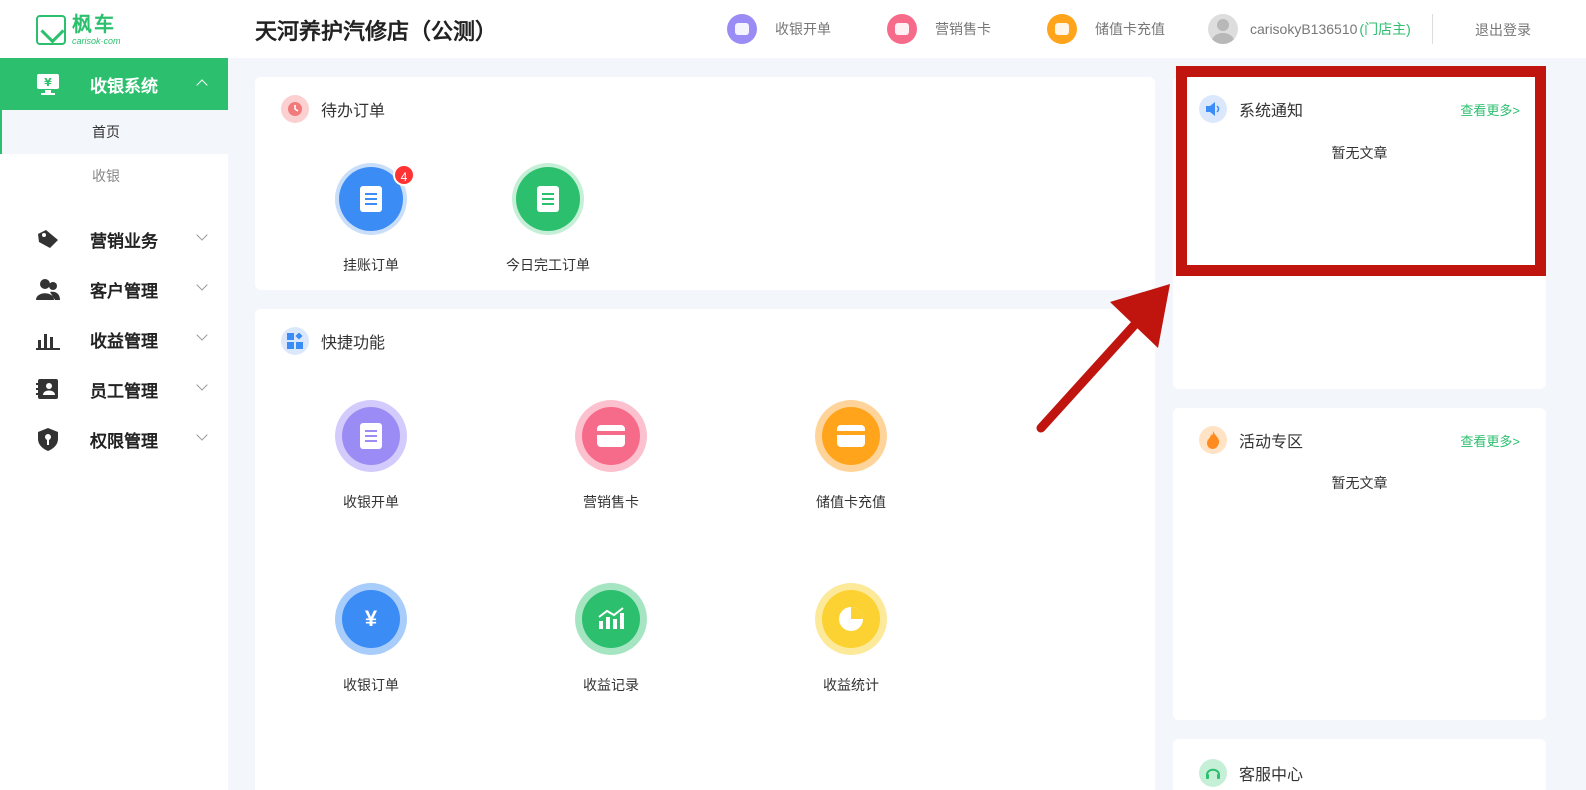 This screenshot has height=790, width=1586. Describe the element at coordinates (1503, 30) in the screenshot. I see `logout-button: 退出登录` at that location.